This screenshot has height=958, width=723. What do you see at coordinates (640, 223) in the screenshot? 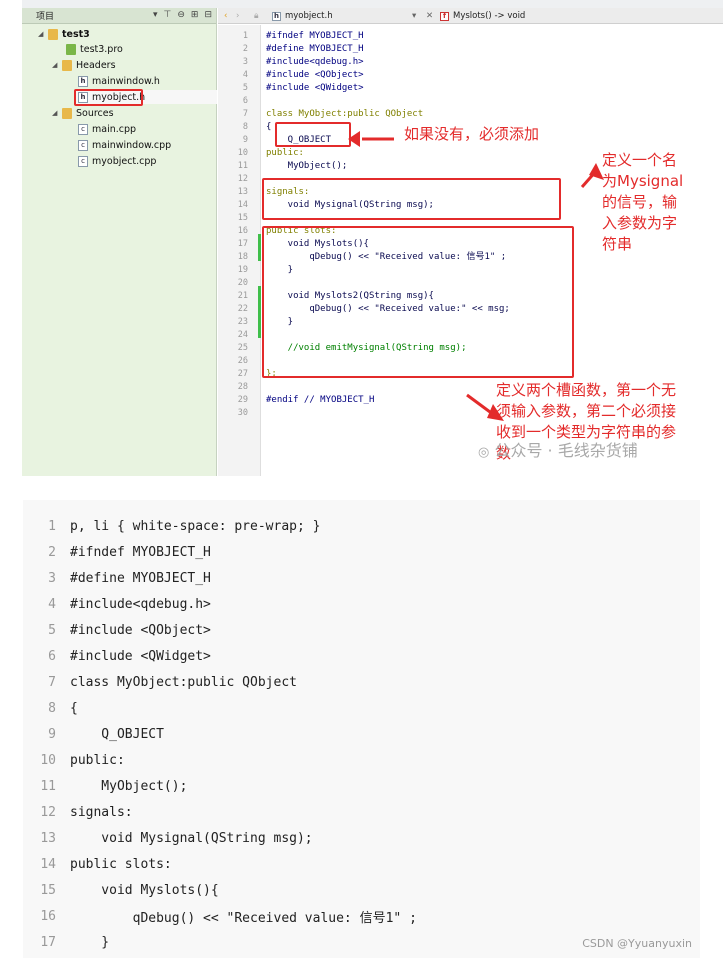
I see `signal-annotation-line: 入参数为字` at bounding box center [640, 223].